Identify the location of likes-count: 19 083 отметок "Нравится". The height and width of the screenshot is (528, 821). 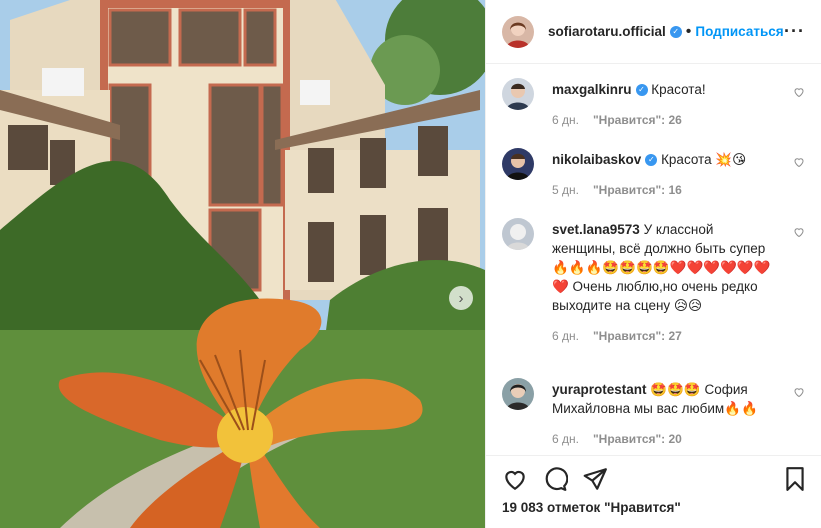
(591, 507).